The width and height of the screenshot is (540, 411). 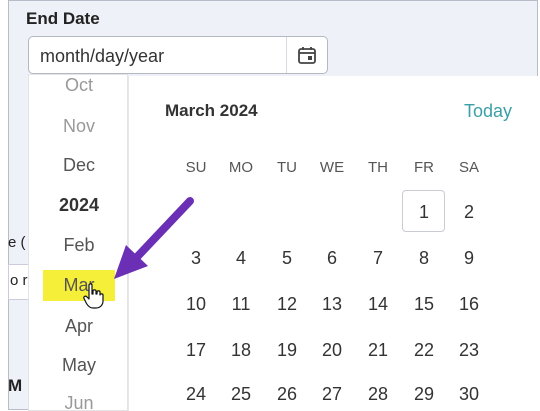 I want to click on day-cell: 11, so click(x=241, y=304).